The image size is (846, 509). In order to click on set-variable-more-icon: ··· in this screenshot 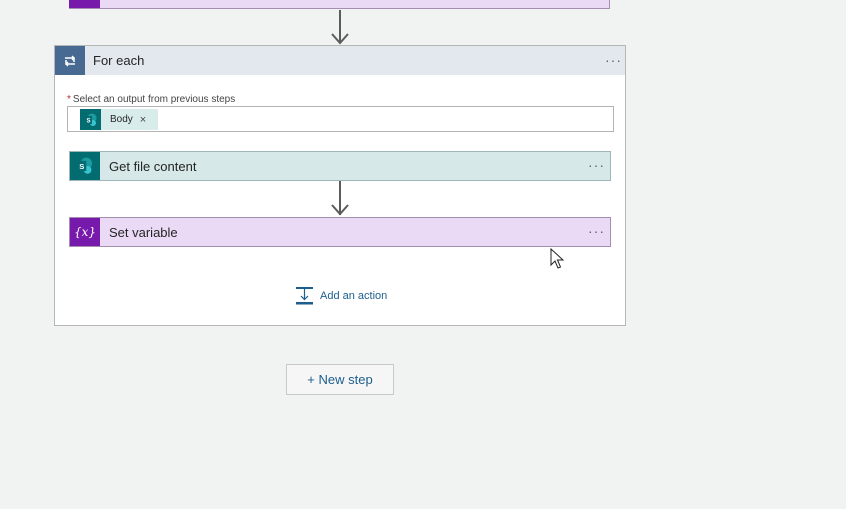, I will do `click(596, 231)`.